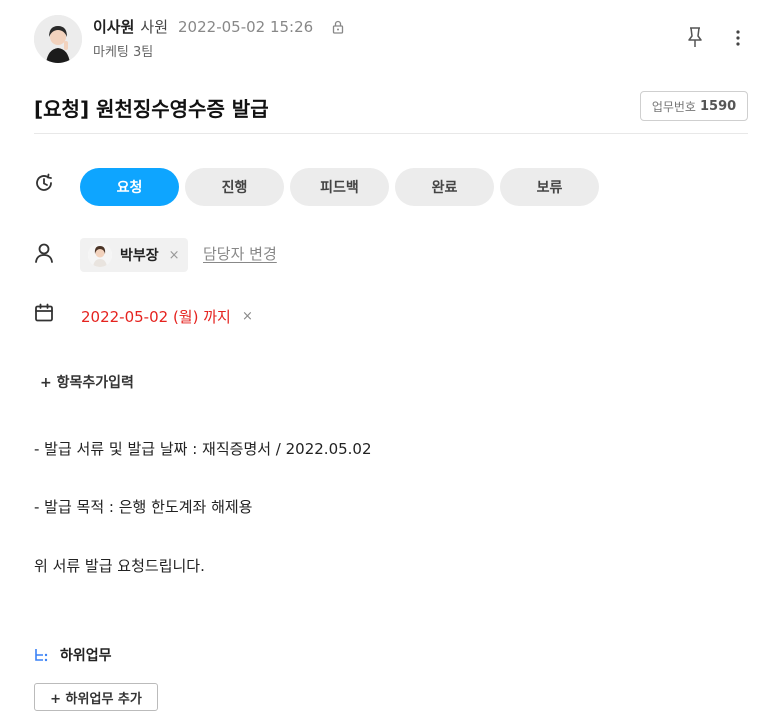 This screenshot has width=780, height=722. What do you see at coordinates (338, 26) in the screenshot?
I see `lock-icon` at bounding box center [338, 26].